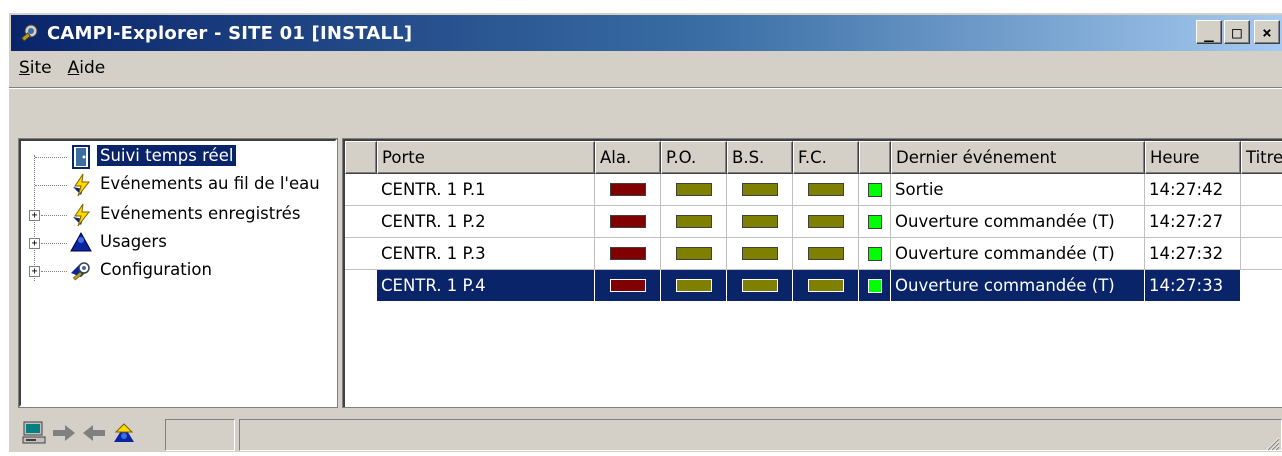 Image resolution: width=1282 pixels, height=456 pixels. I want to click on close-button: ×, so click(1267, 32).